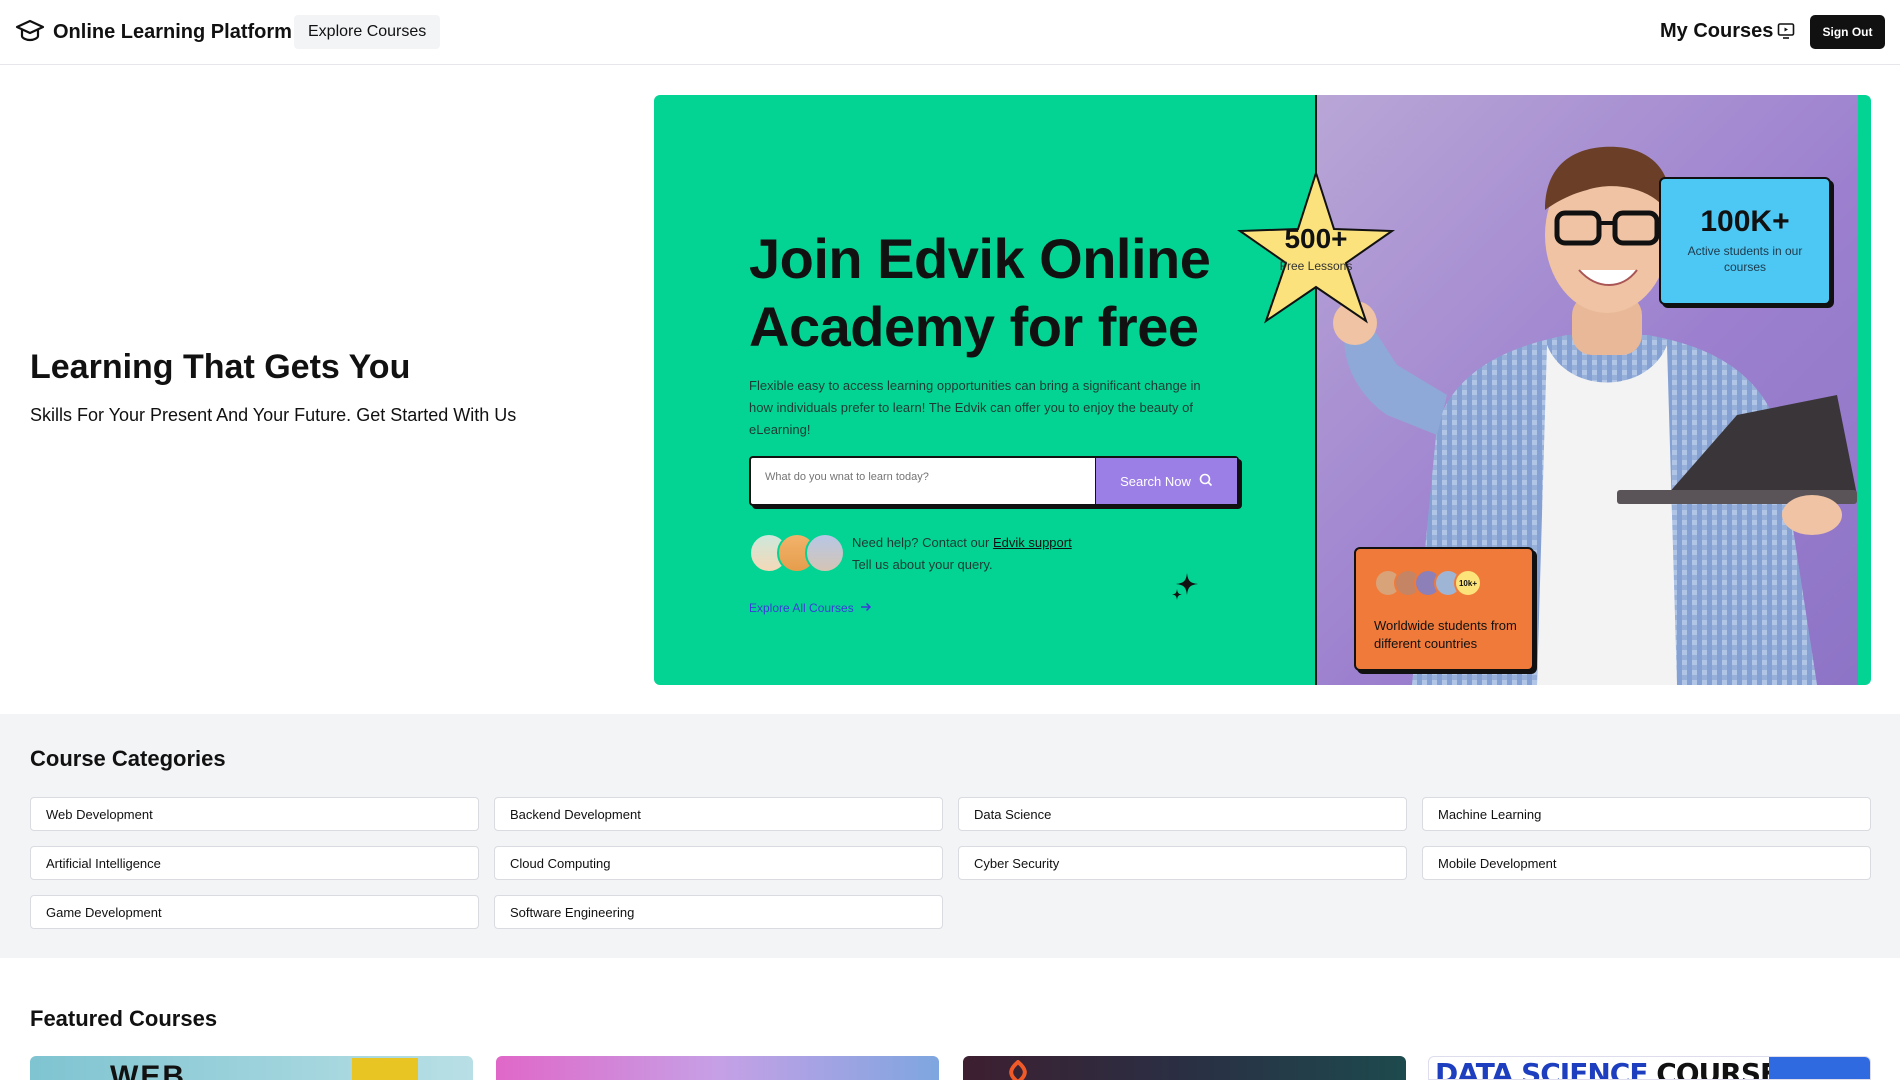 The width and height of the screenshot is (1900, 1080). I want to click on avatar, so click(825, 553).